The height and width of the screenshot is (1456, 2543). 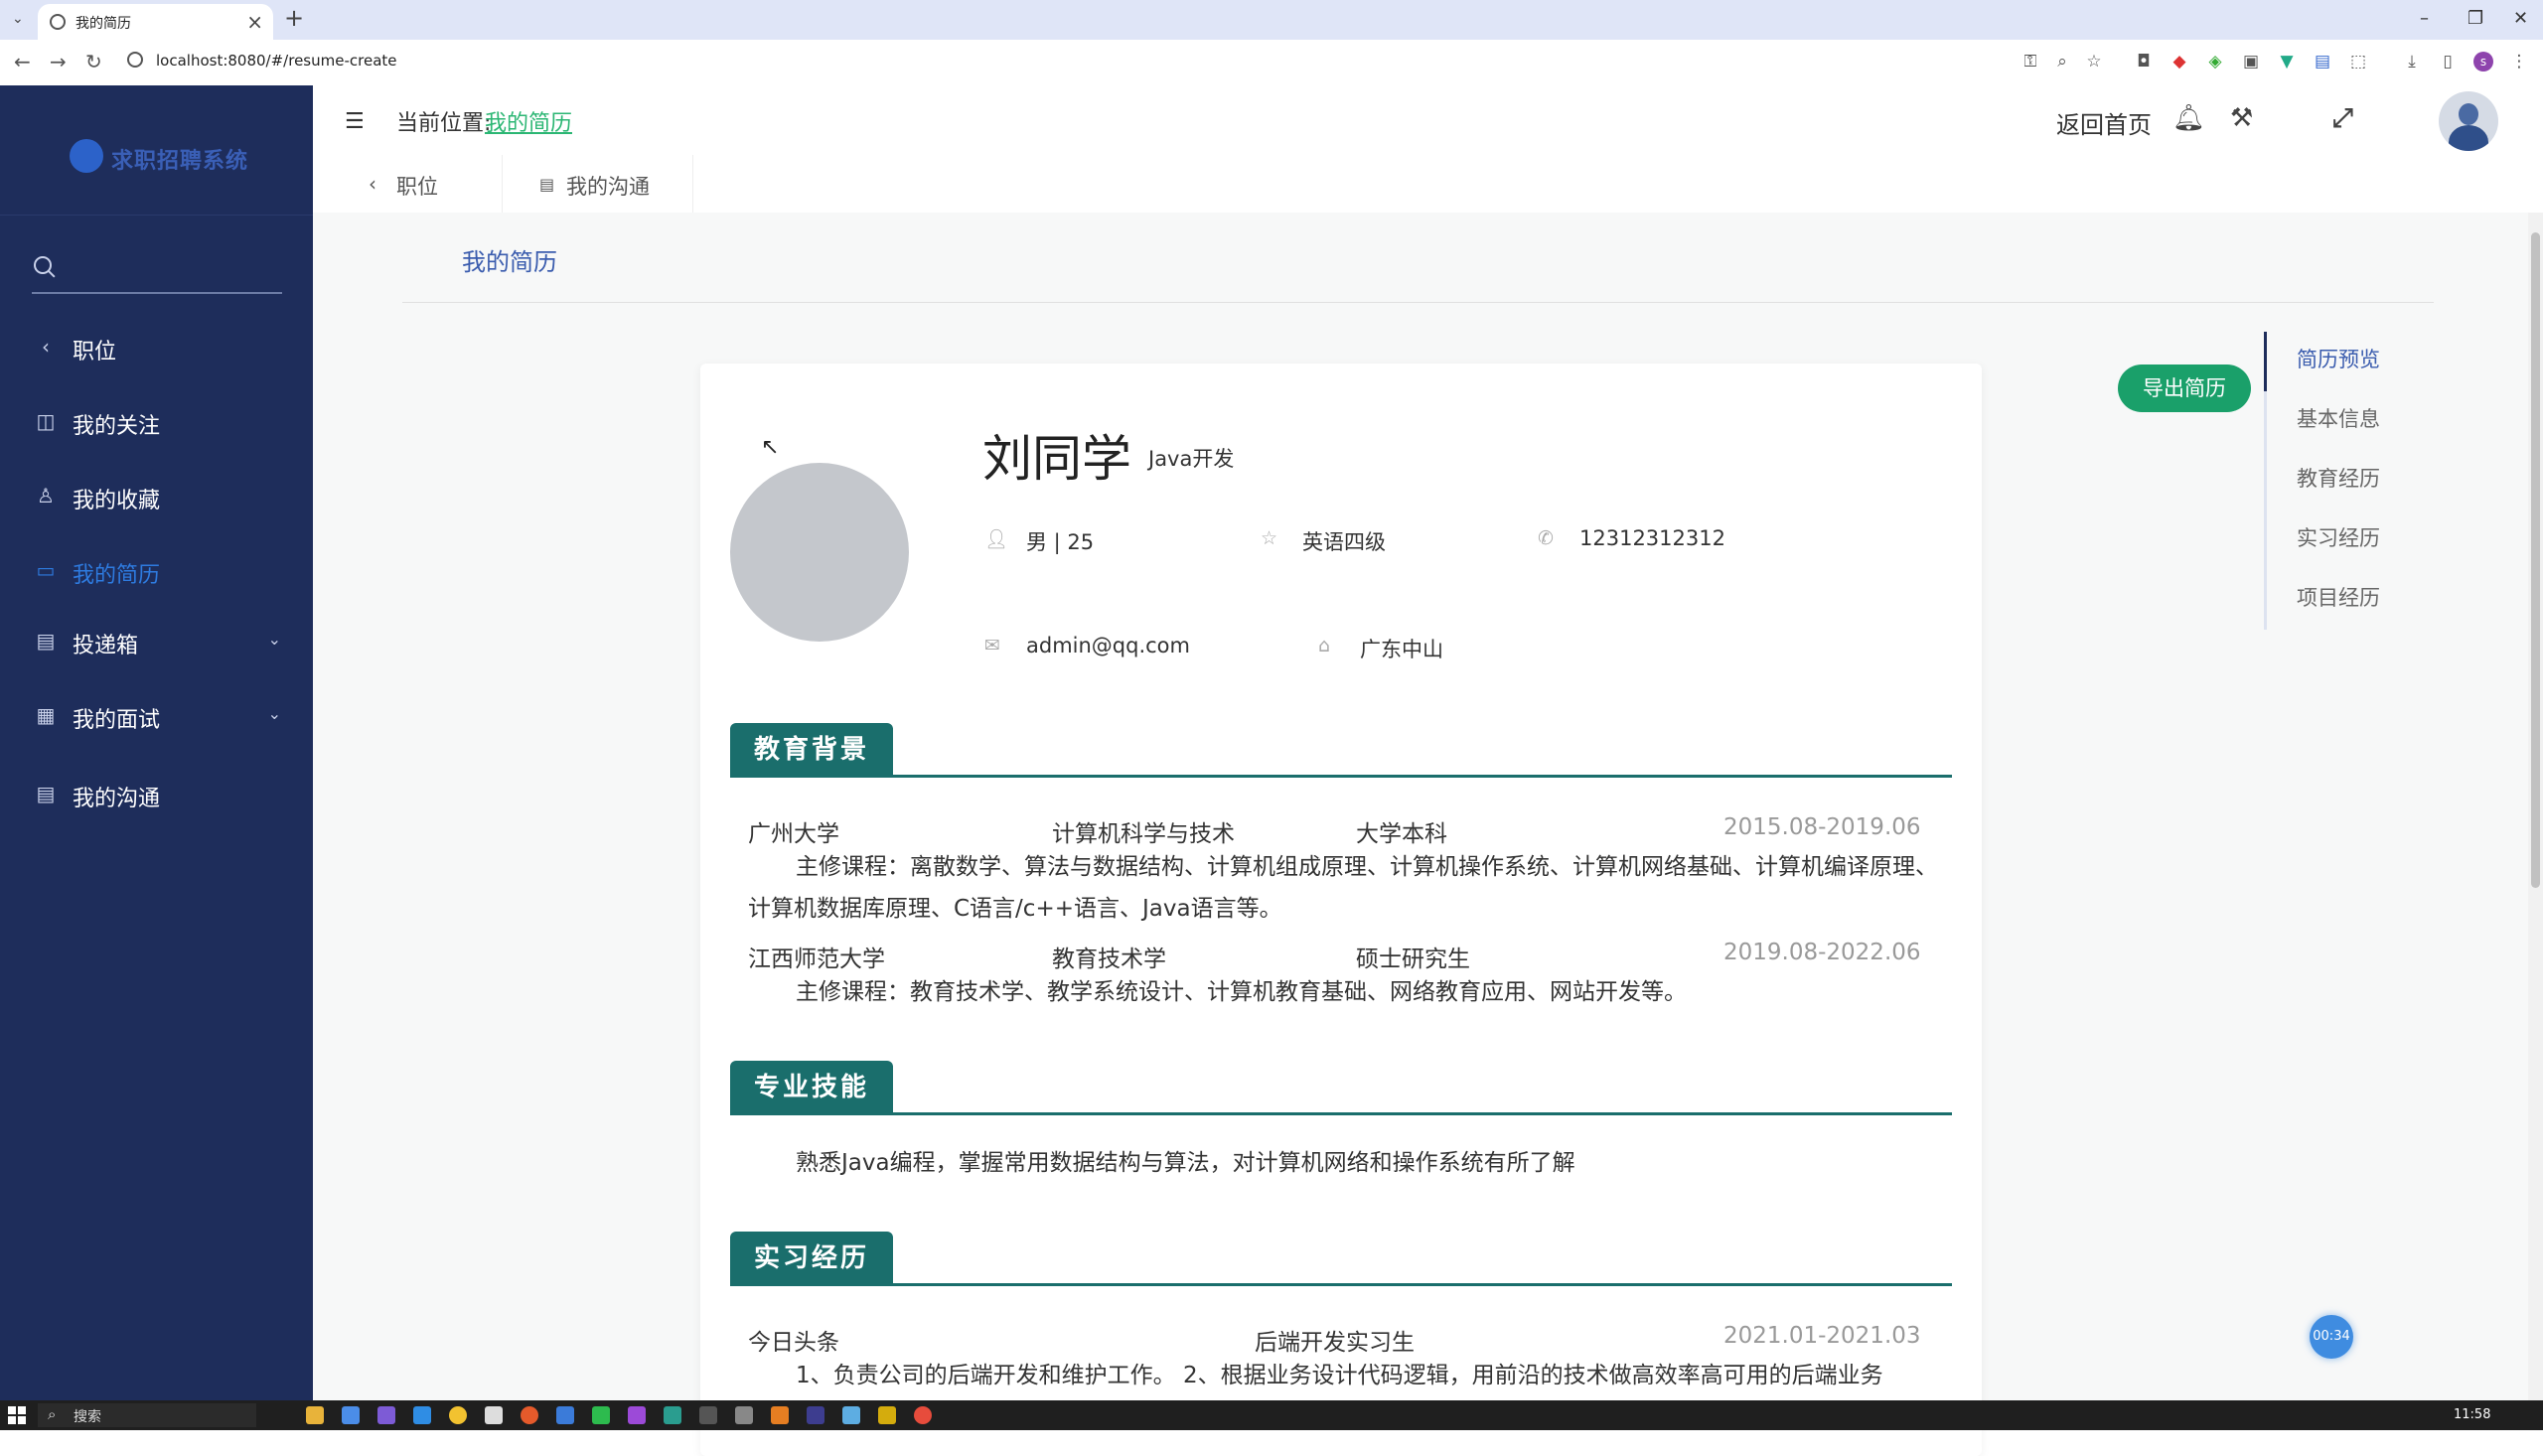 What do you see at coordinates (95, 352) in the screenshot?
I see `sidebar-item-label: 职位` at bounding box center [95, 352].